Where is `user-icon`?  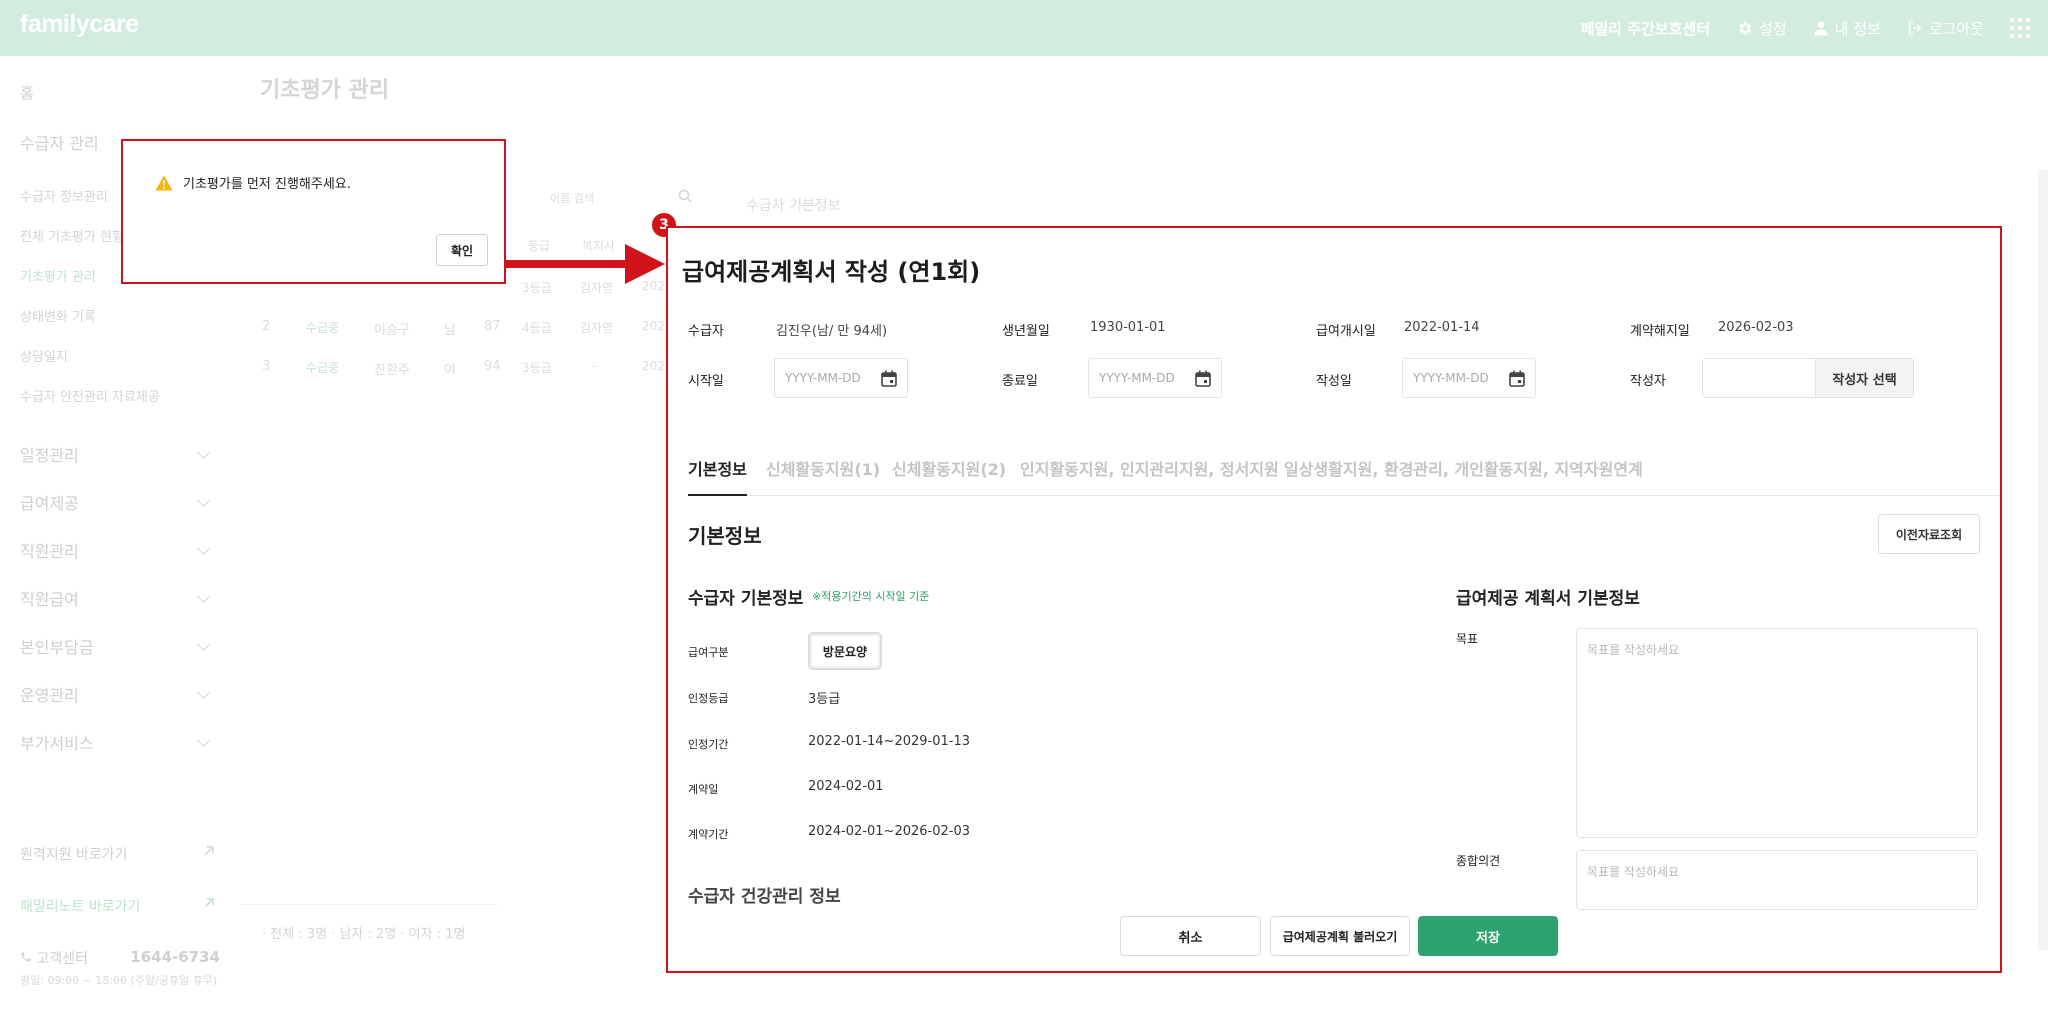 user-icon is located at coordinates (1820, 28).